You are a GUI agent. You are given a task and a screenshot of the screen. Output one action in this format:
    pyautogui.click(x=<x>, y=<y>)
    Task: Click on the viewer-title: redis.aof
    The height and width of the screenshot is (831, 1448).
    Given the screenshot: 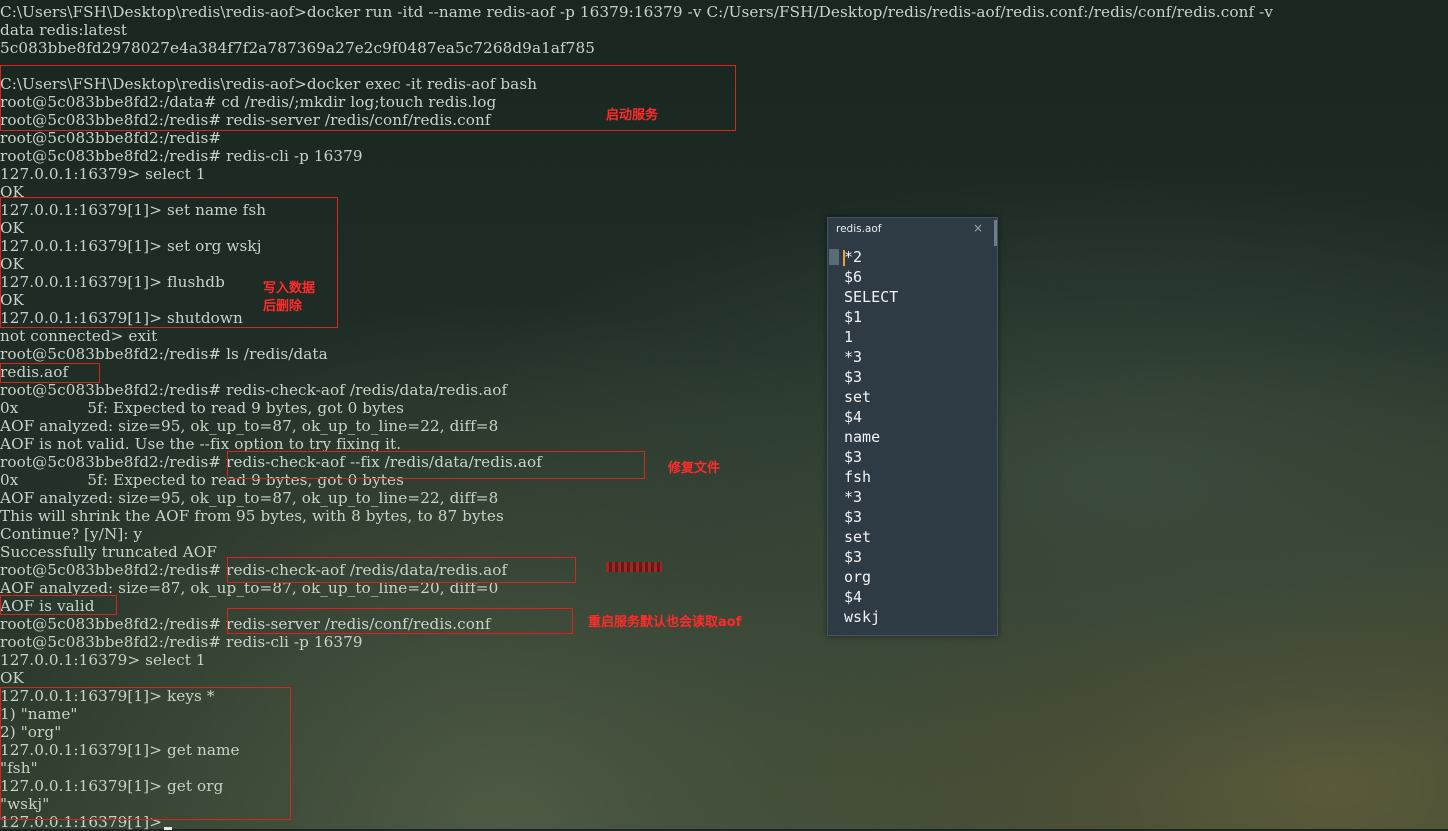 What is the action you would take?
    pyautogui.click(x=859, y=229)
    